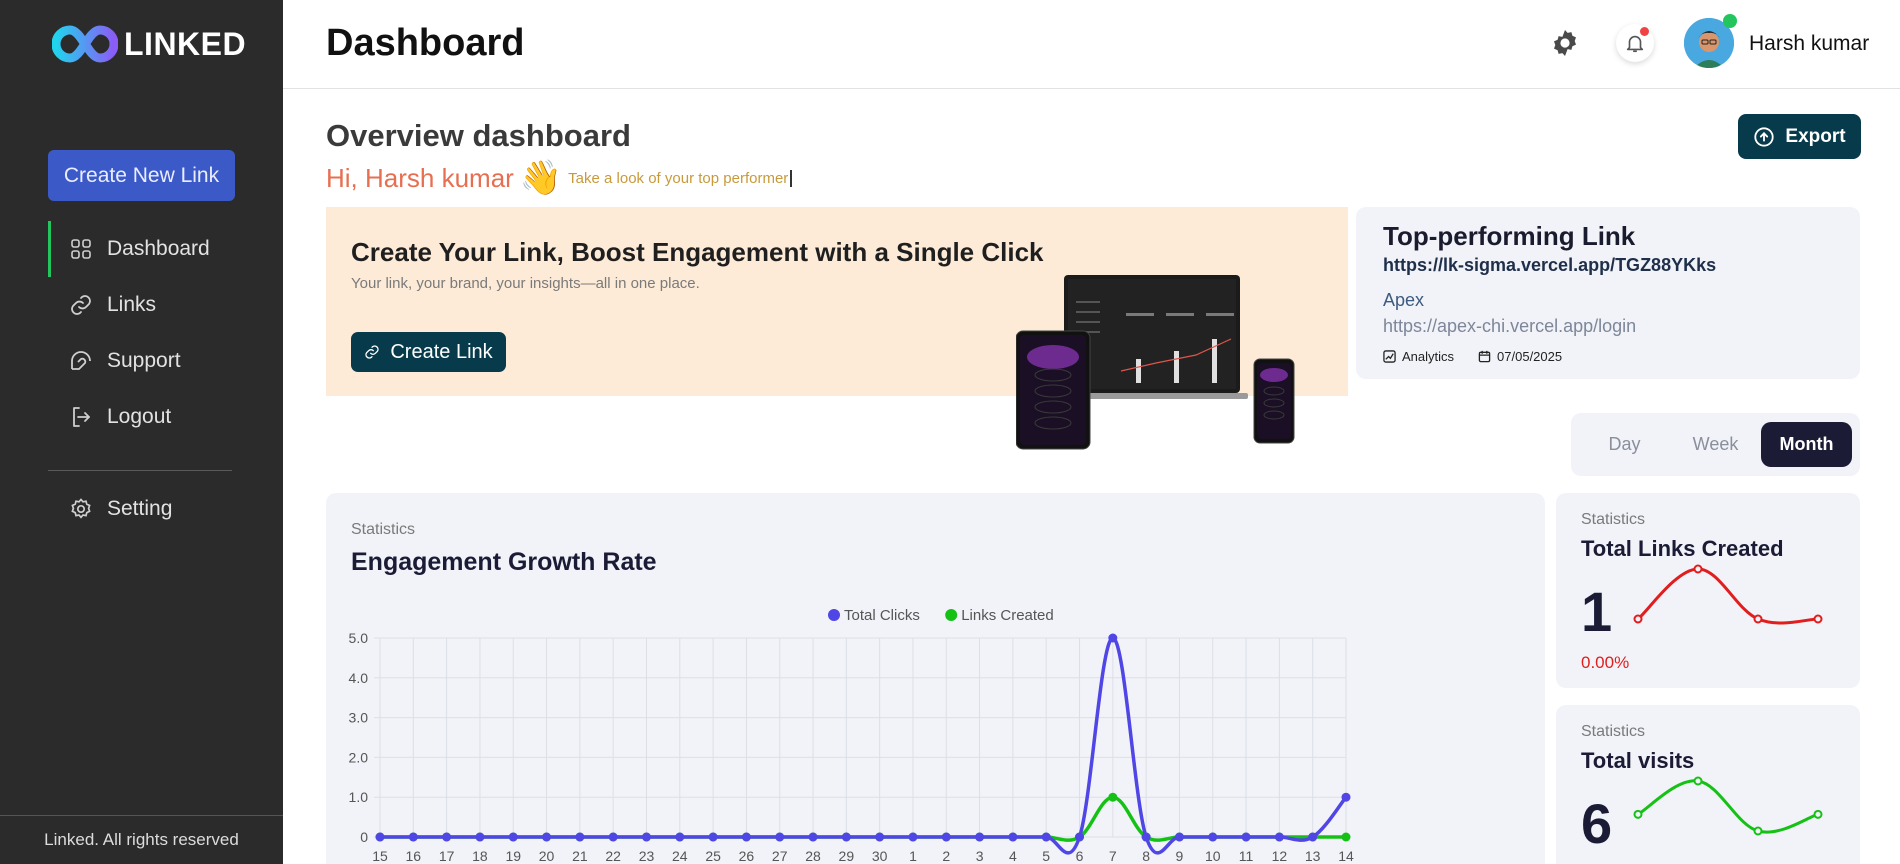  I want to click on x-tick-label: 19, so click(513, 856).